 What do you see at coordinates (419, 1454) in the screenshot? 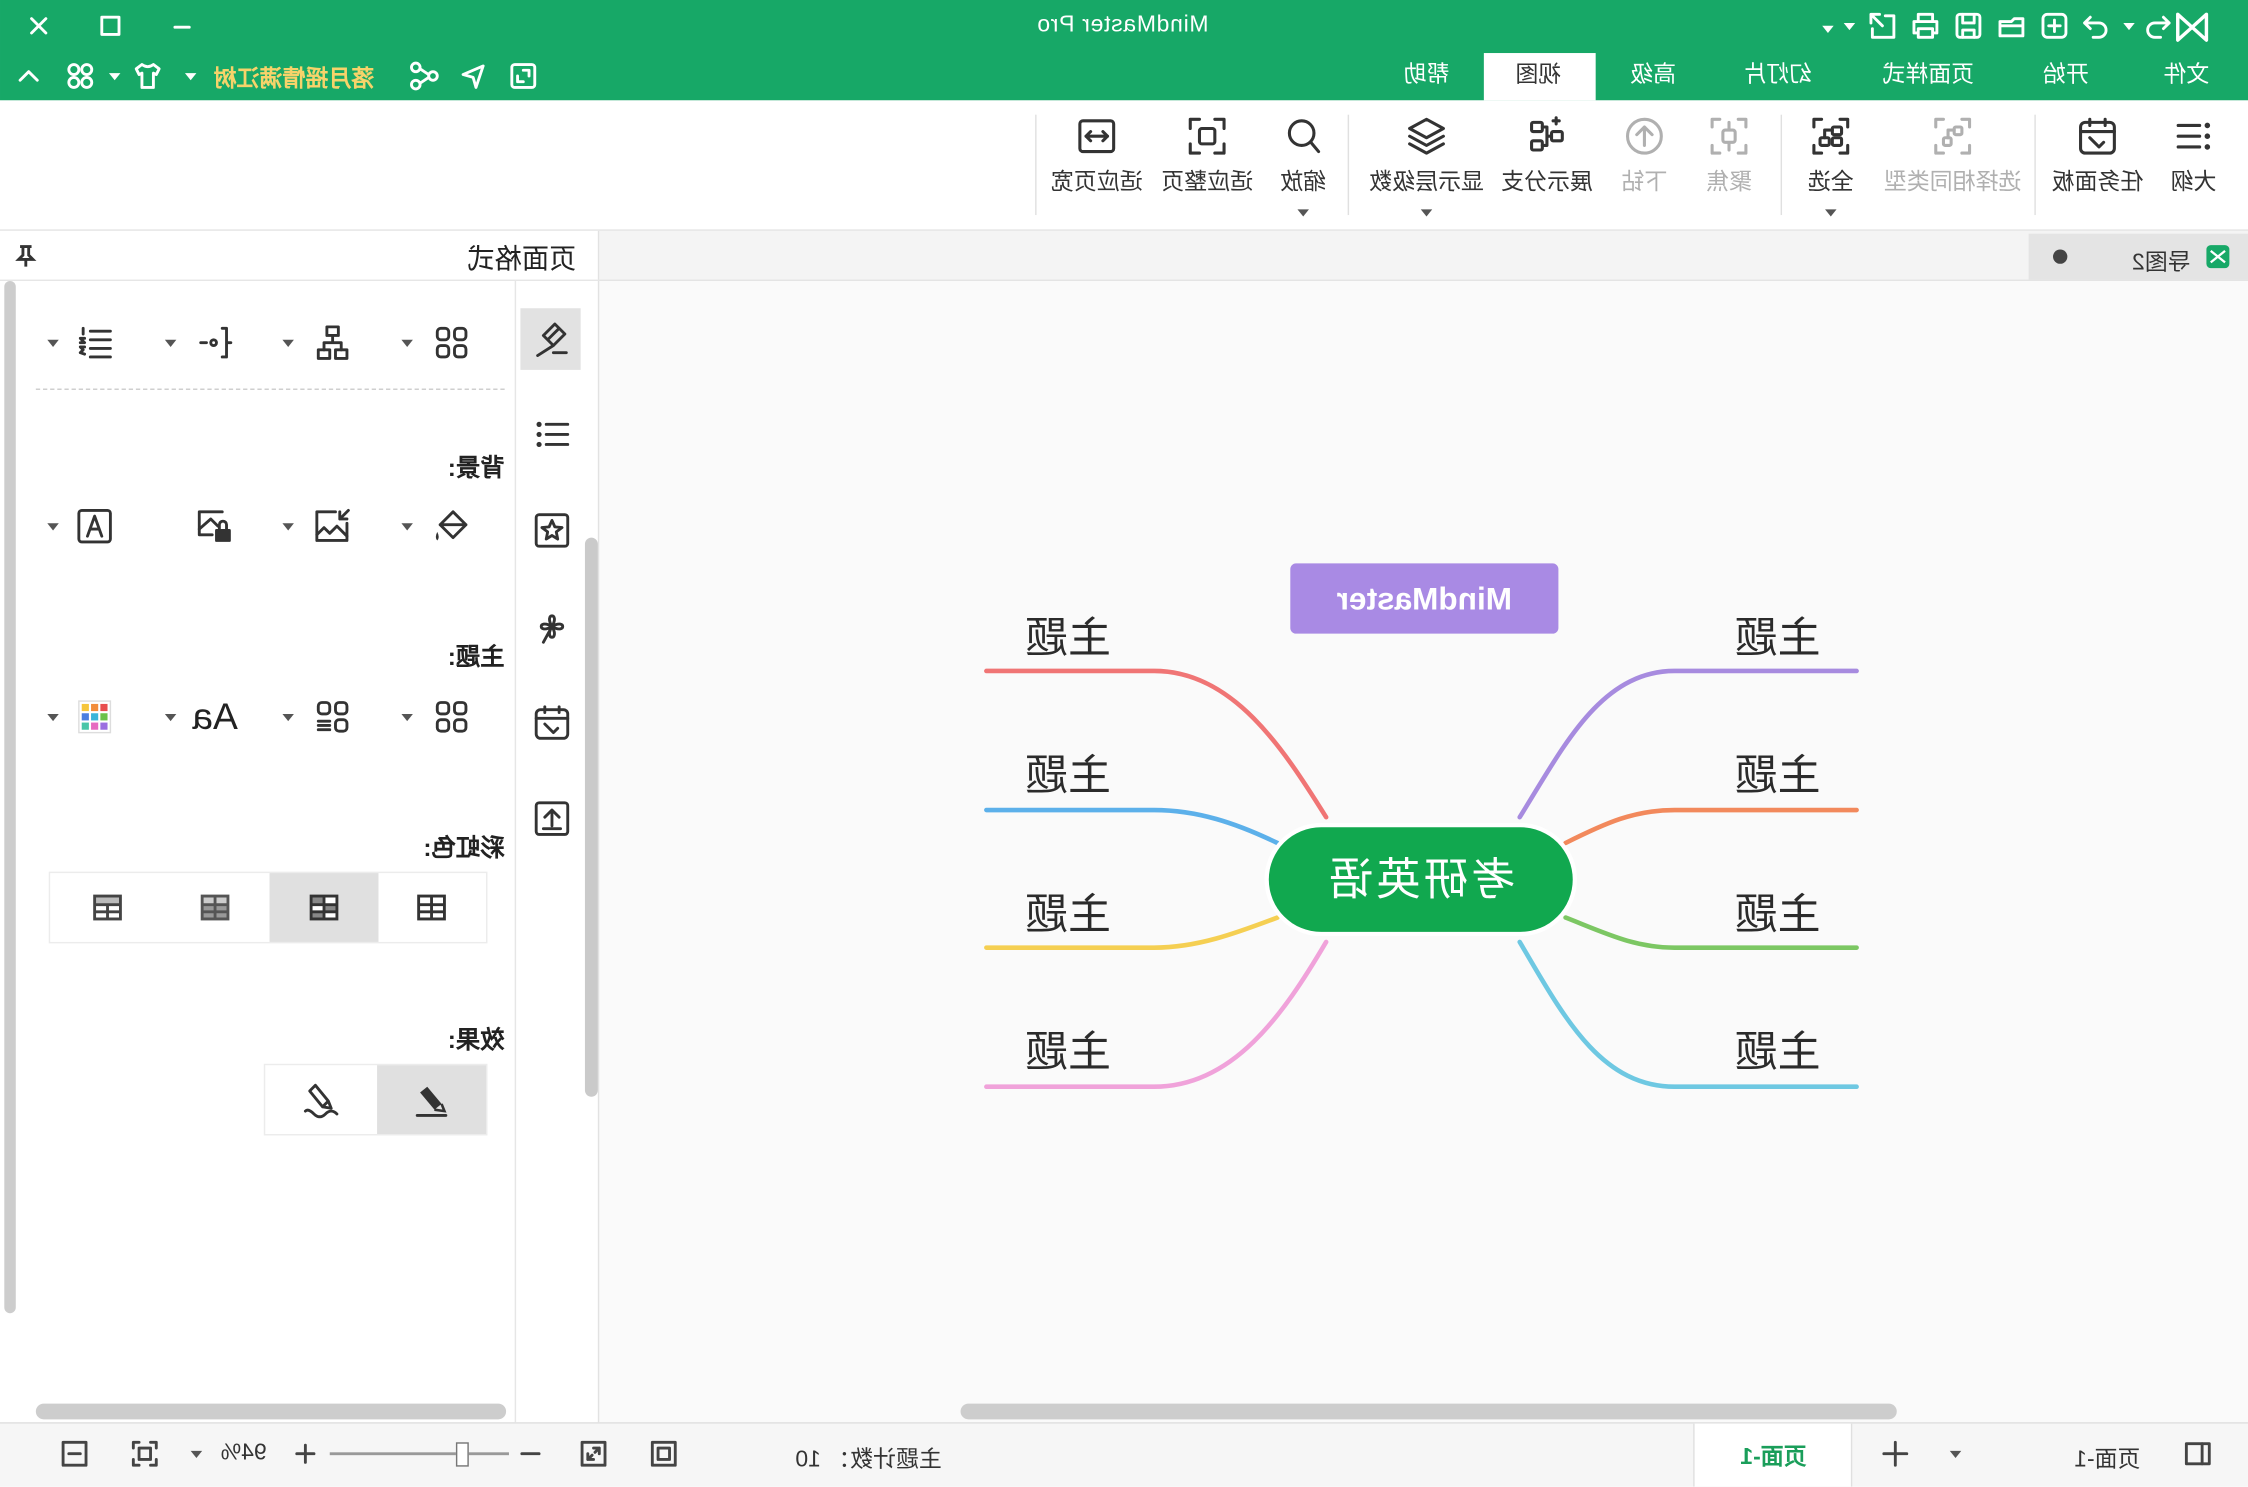
I see `zoom-slider-track` at bounding box center [419, 1454].